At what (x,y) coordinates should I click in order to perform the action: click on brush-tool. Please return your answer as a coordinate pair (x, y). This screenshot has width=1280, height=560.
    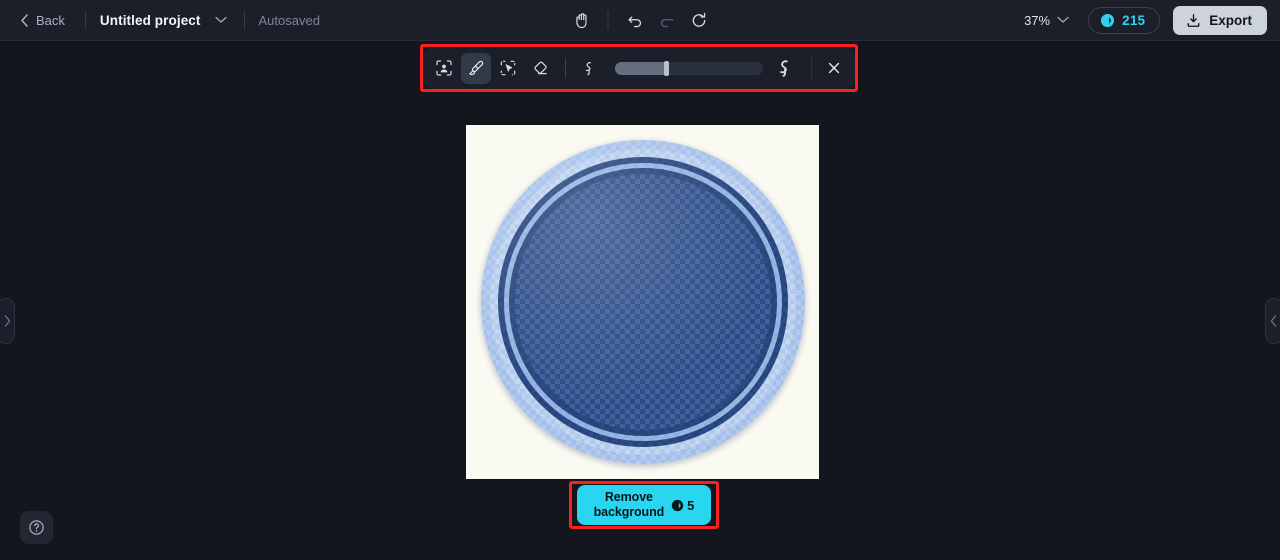
    Looking at the image, I should click on (476, 68).